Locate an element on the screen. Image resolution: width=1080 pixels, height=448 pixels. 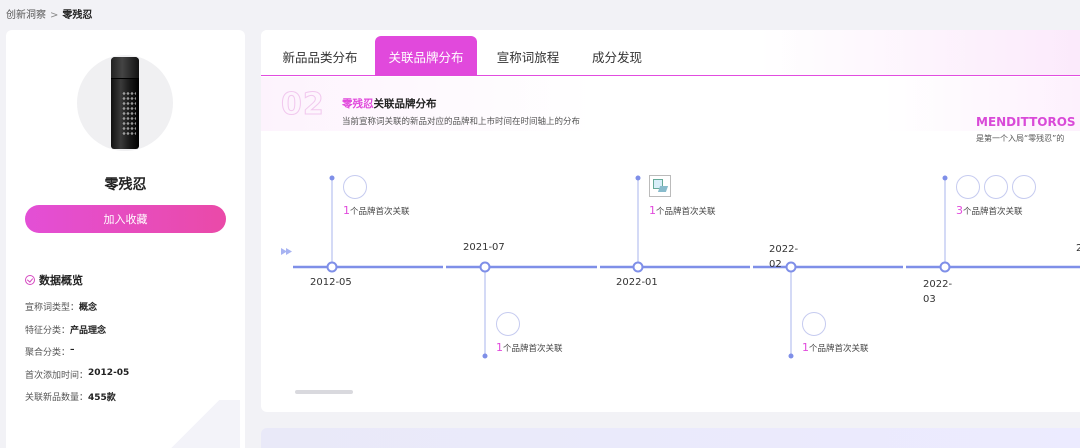
bottle-illustration is located at coordinates (125, 103).